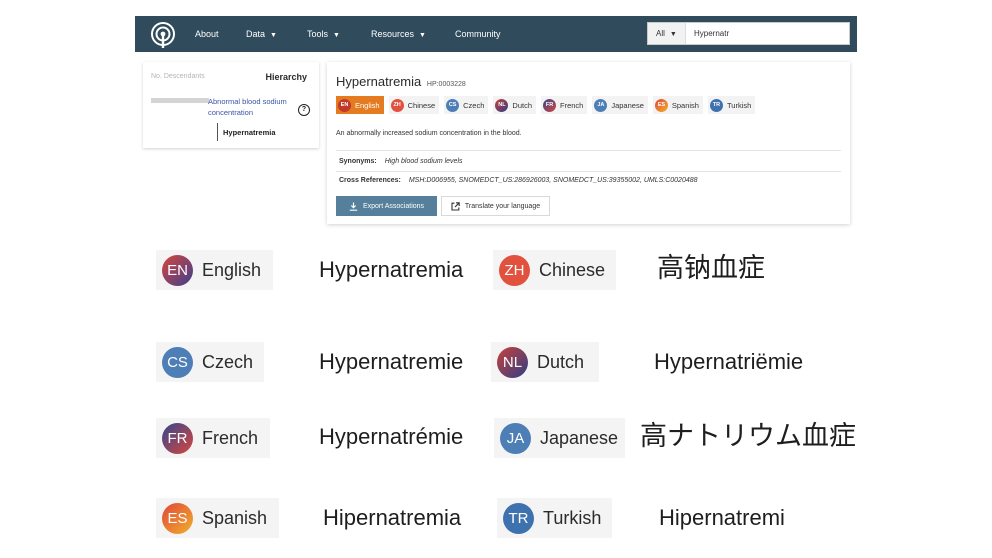 This screenshot has height=558, width=992. I want to click on nav-tools: Tools ▼, so click(323, 34).